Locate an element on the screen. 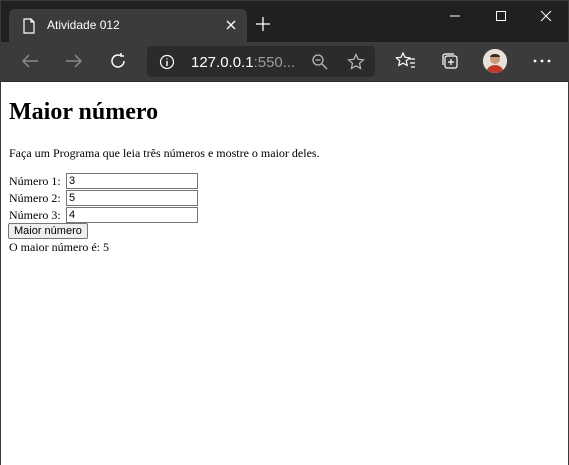 The width and height of the screenshot is (569, 465). numero-2-input is located at coordinates (132, 198).